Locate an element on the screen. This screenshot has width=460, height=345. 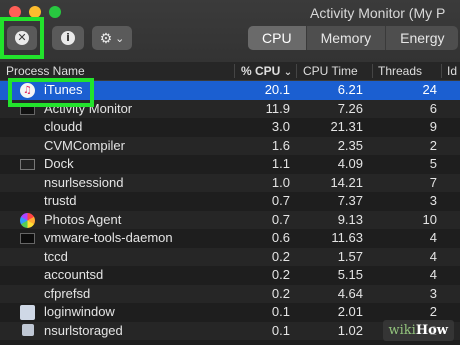
table-row: accountsd 0.2 5.15 4 is located at coordinates (230, 275).